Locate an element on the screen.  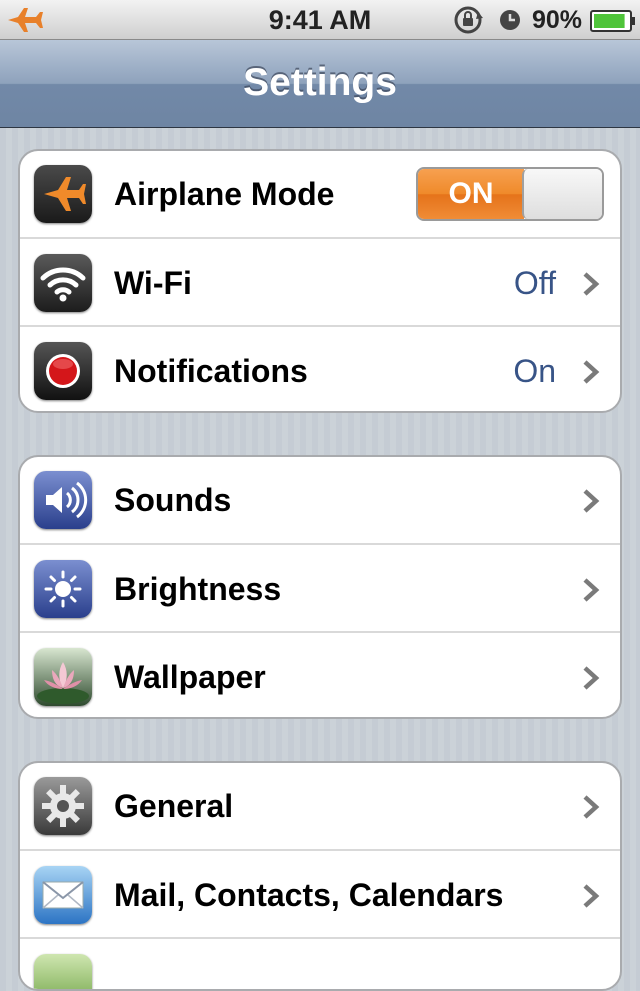
toggle-on-label: ON is located at coordinates (471, 194).